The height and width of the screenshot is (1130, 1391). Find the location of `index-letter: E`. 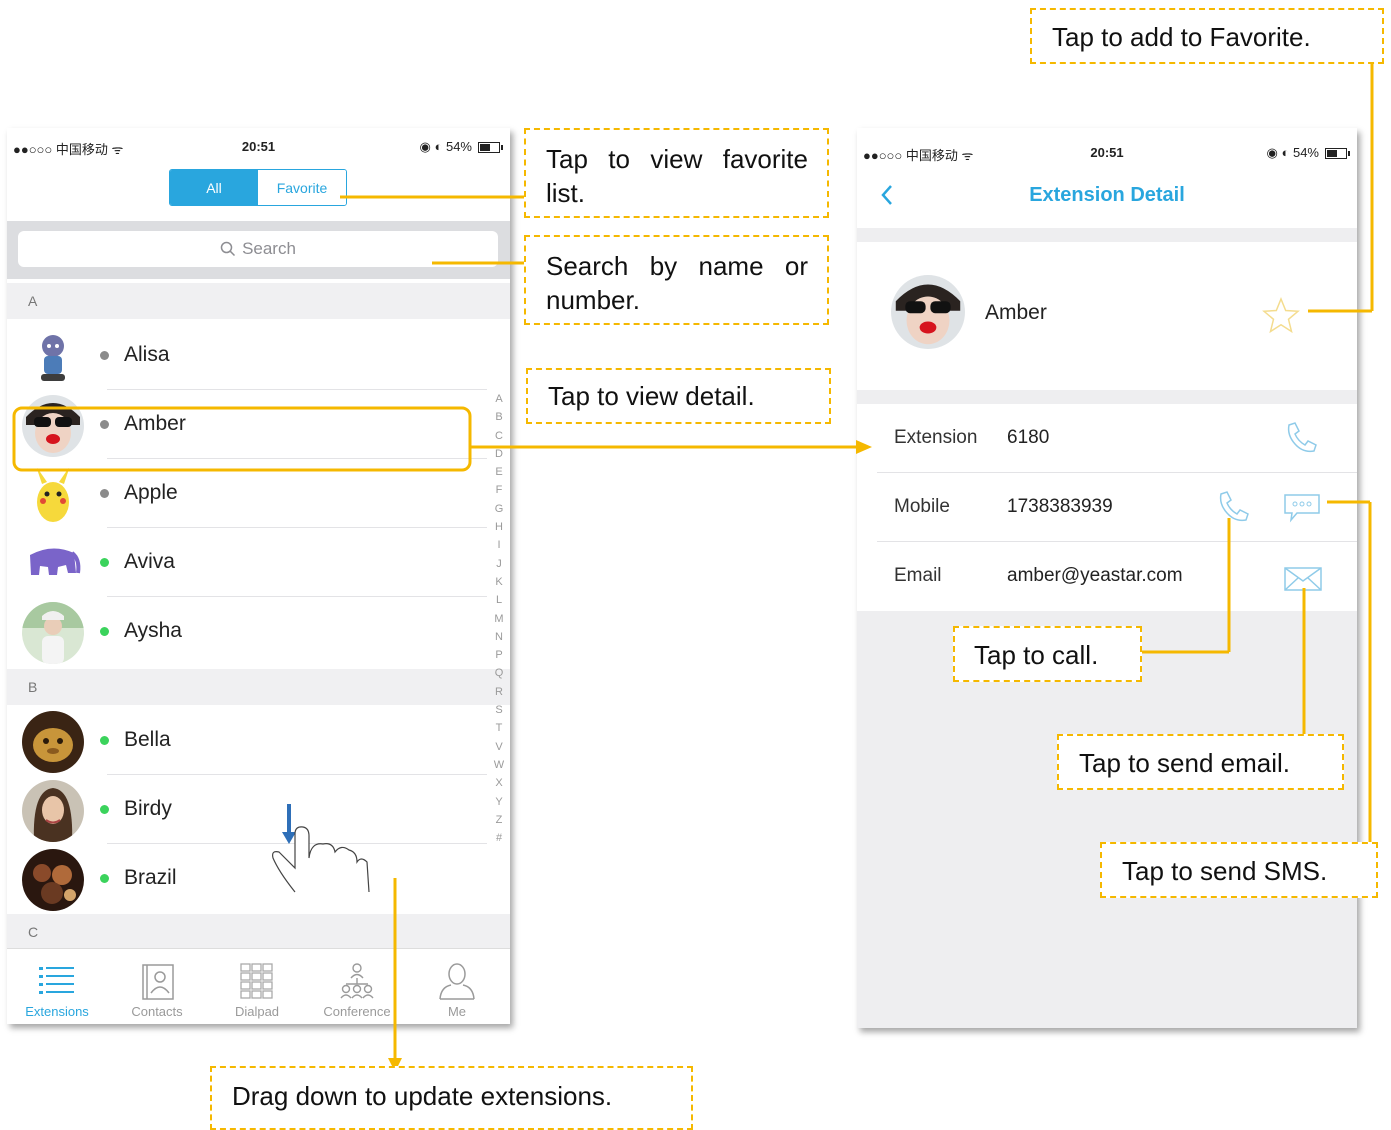

index-letter: E is located at coordinates (499, 472).